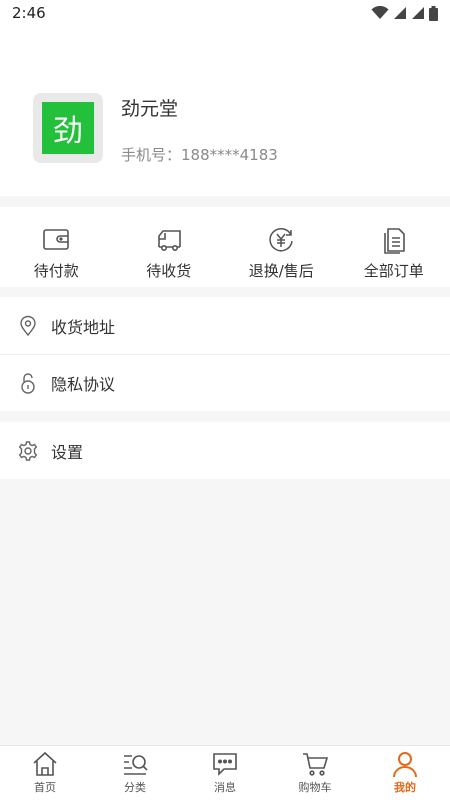  I want to click on location-pin-icon, so click(28, 325).